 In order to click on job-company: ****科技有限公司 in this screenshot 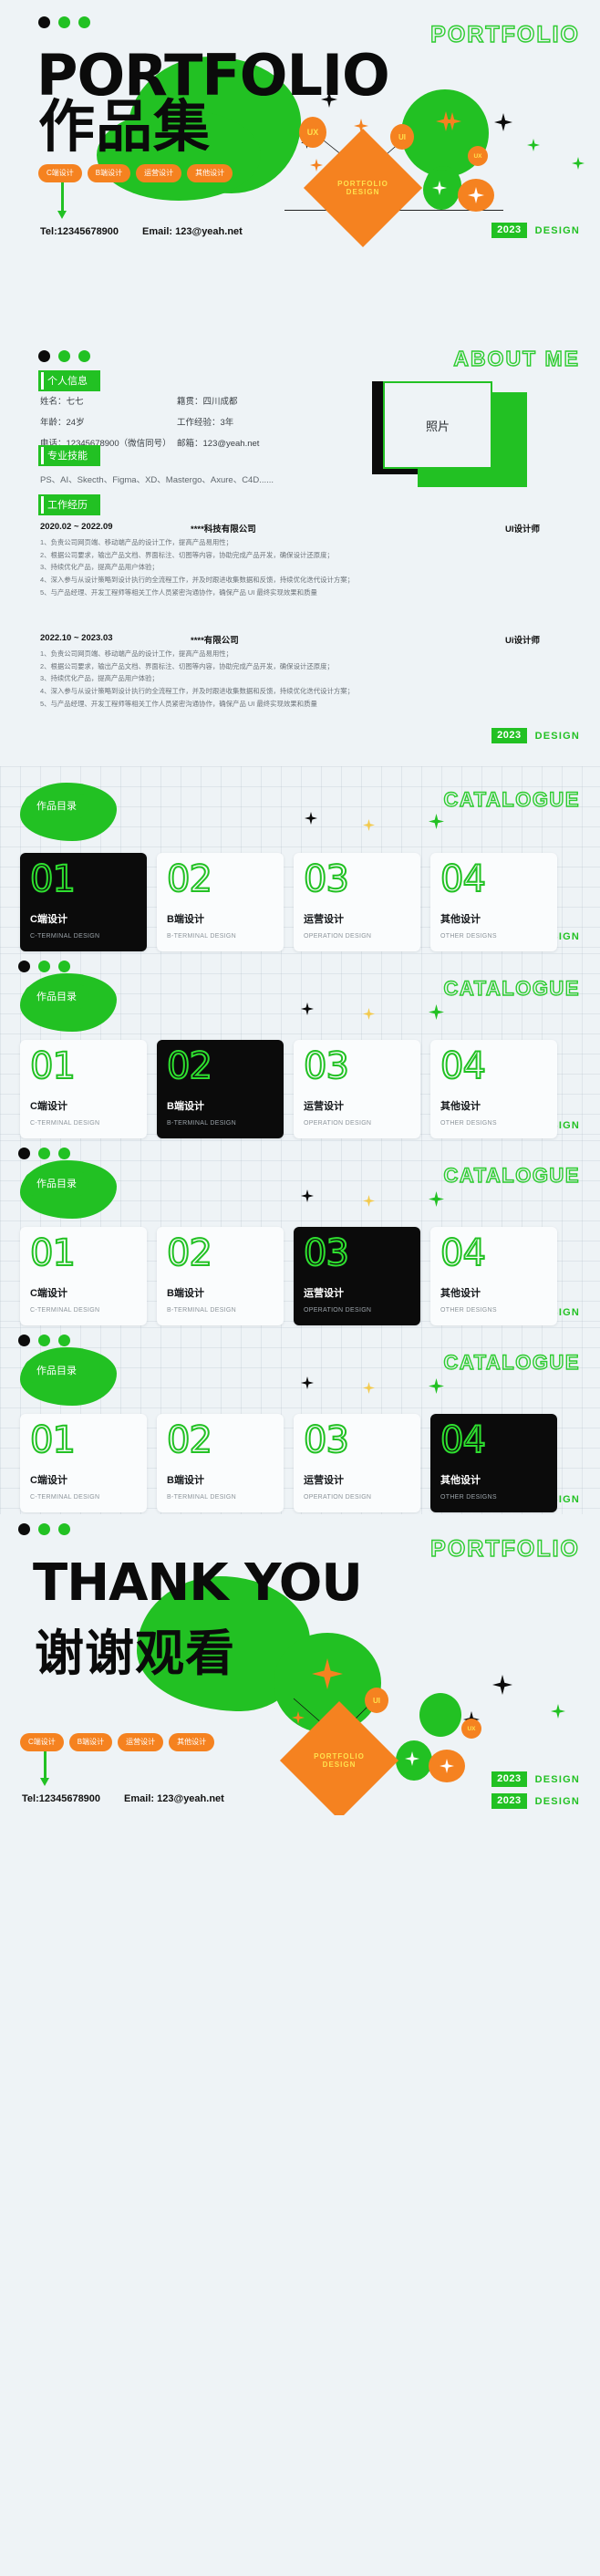, I will do `click(223, 530)`.